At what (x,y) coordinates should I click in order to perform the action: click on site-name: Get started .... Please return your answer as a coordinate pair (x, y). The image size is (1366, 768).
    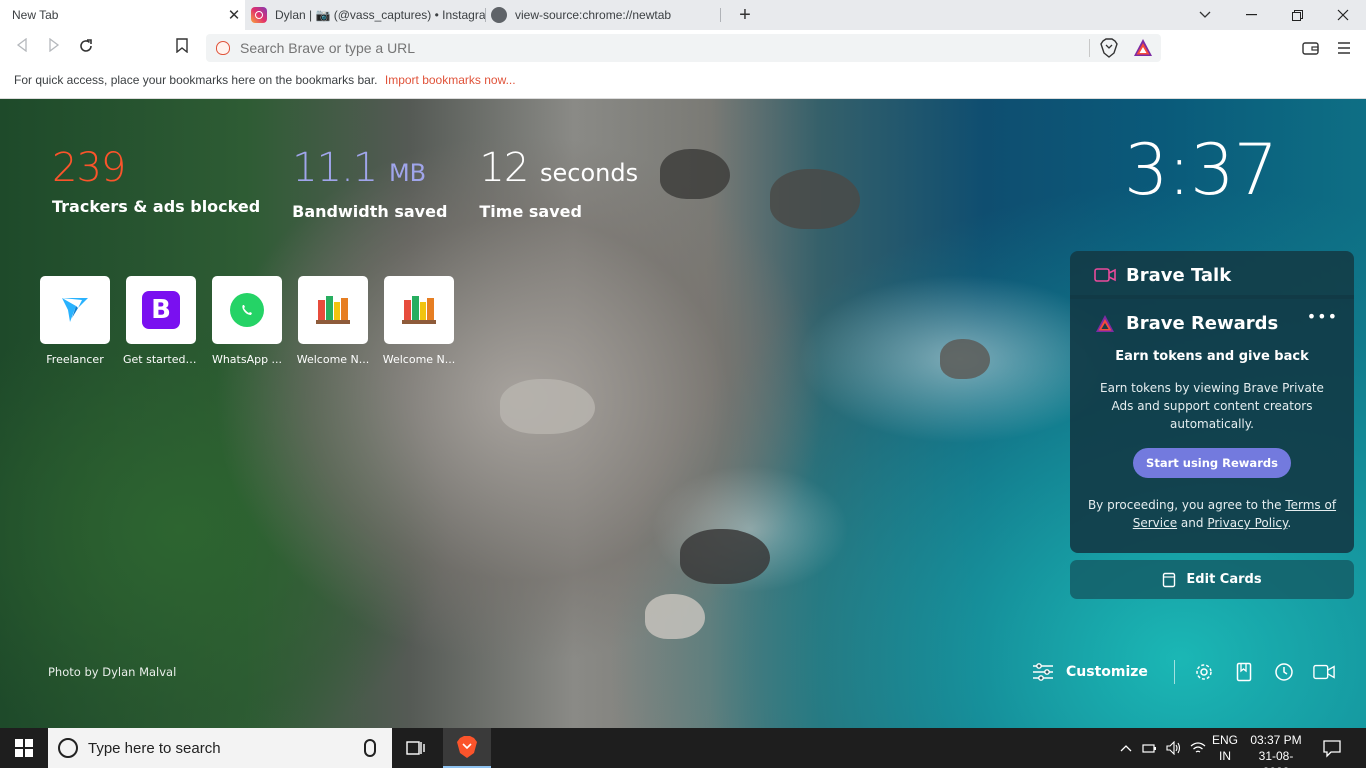
    Looking at the image, I should click on (161, 359).